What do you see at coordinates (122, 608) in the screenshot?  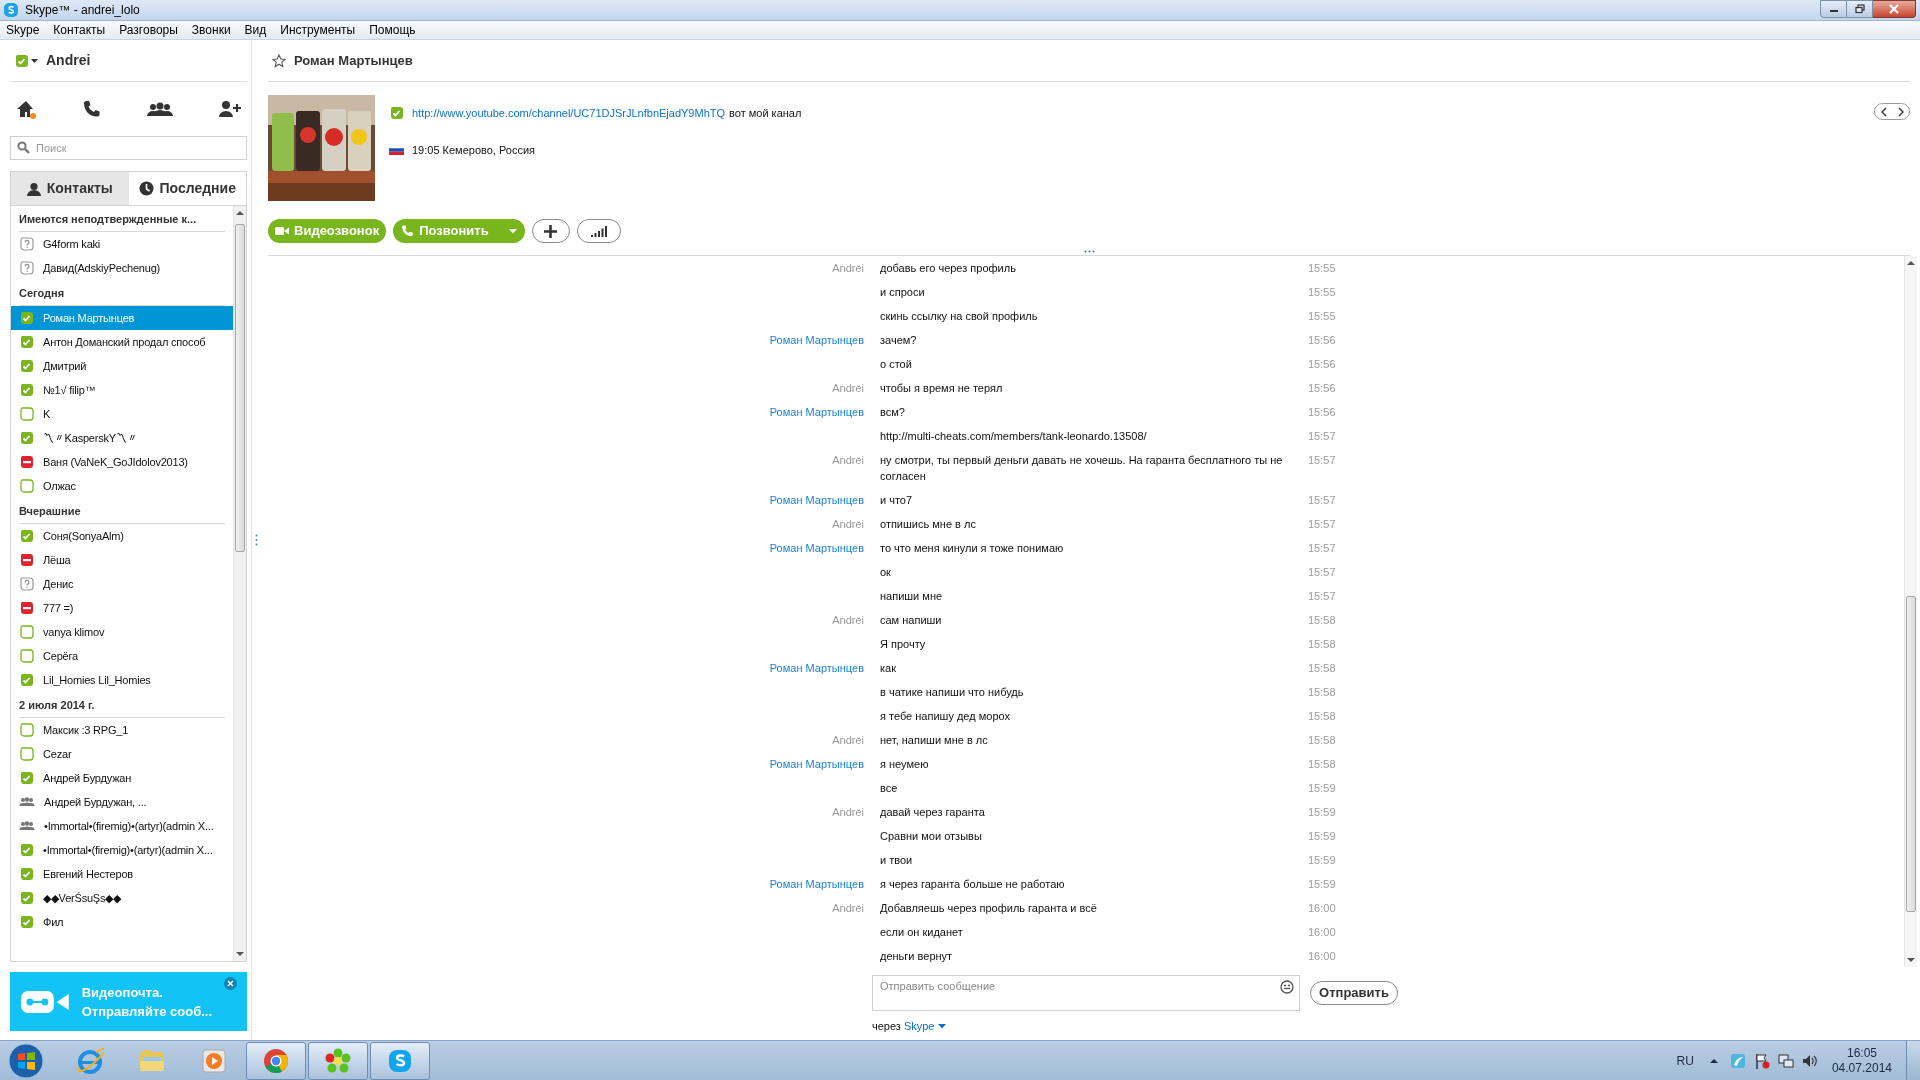 I see `contact-item: 777 =)` at bounding box center [122, 608].